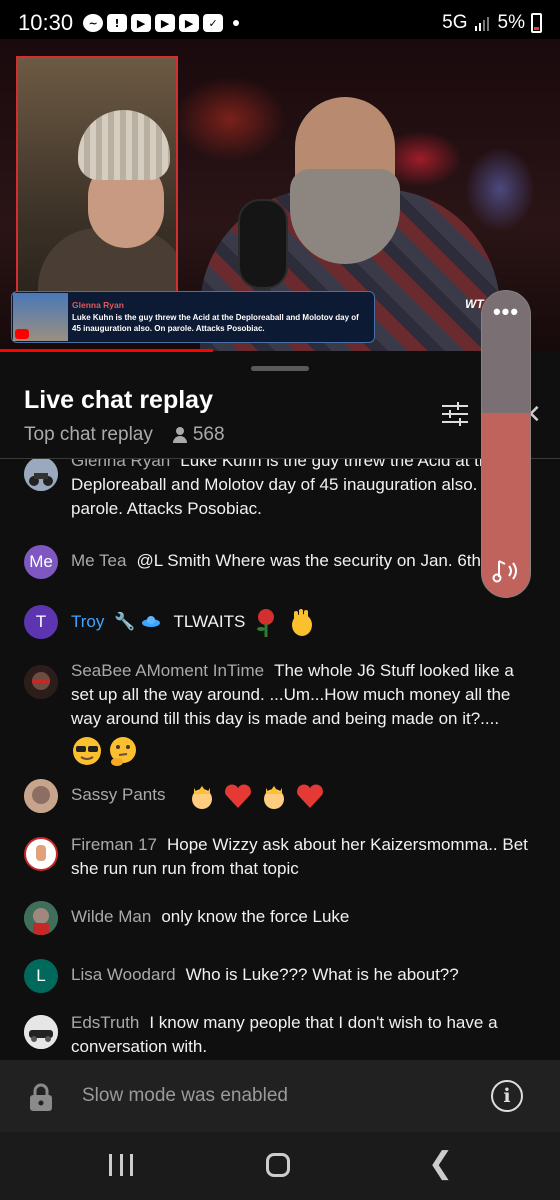 This screenshot has height=1200, width=560. Describe the element at coordinates (46, 22) in the screenshot. I see `status-time: 10:30` at that location.